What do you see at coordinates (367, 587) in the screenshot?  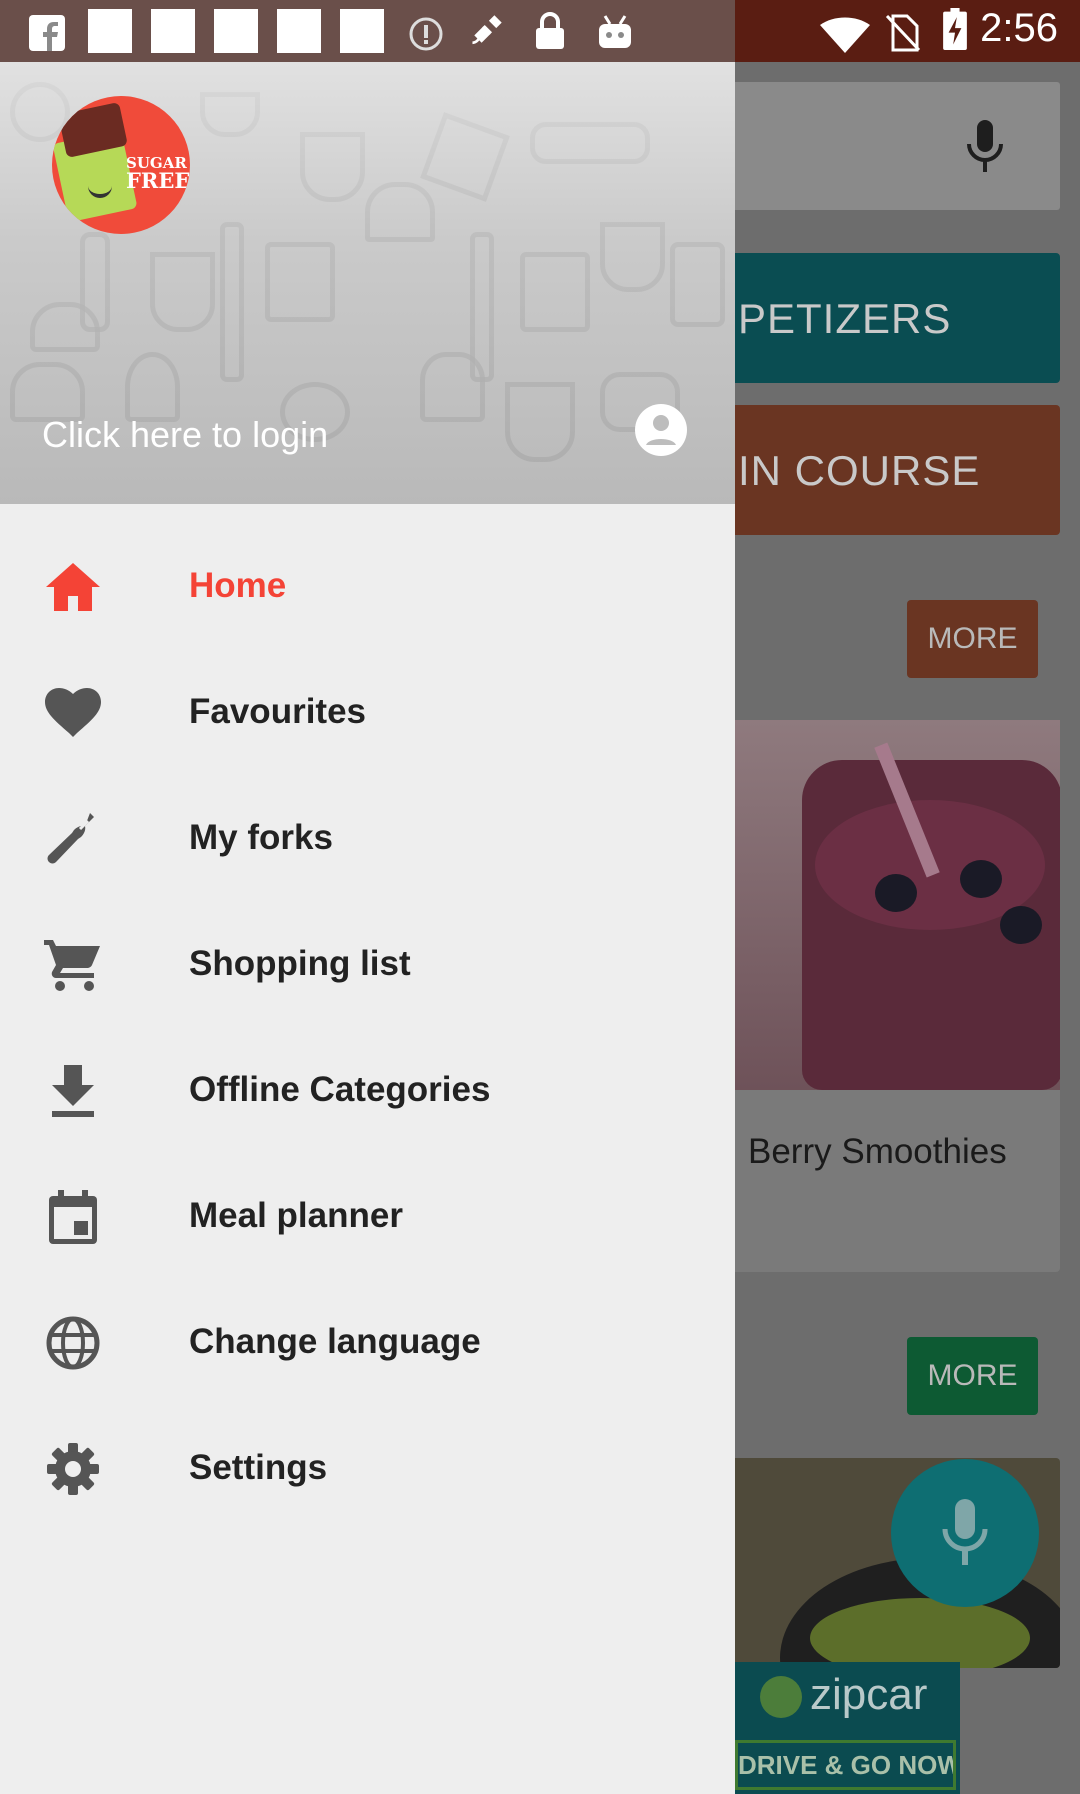 I see `menu-item-home: Home` at bounding box center [367, 587].